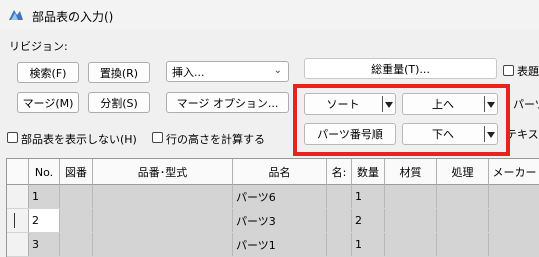 The height and width of the screenshot is (257, 539). What do you see at coordinates (269, 15) in the screenshot?
I see `title-bar: 部品表の入力()` at bounding box center [269, 15].